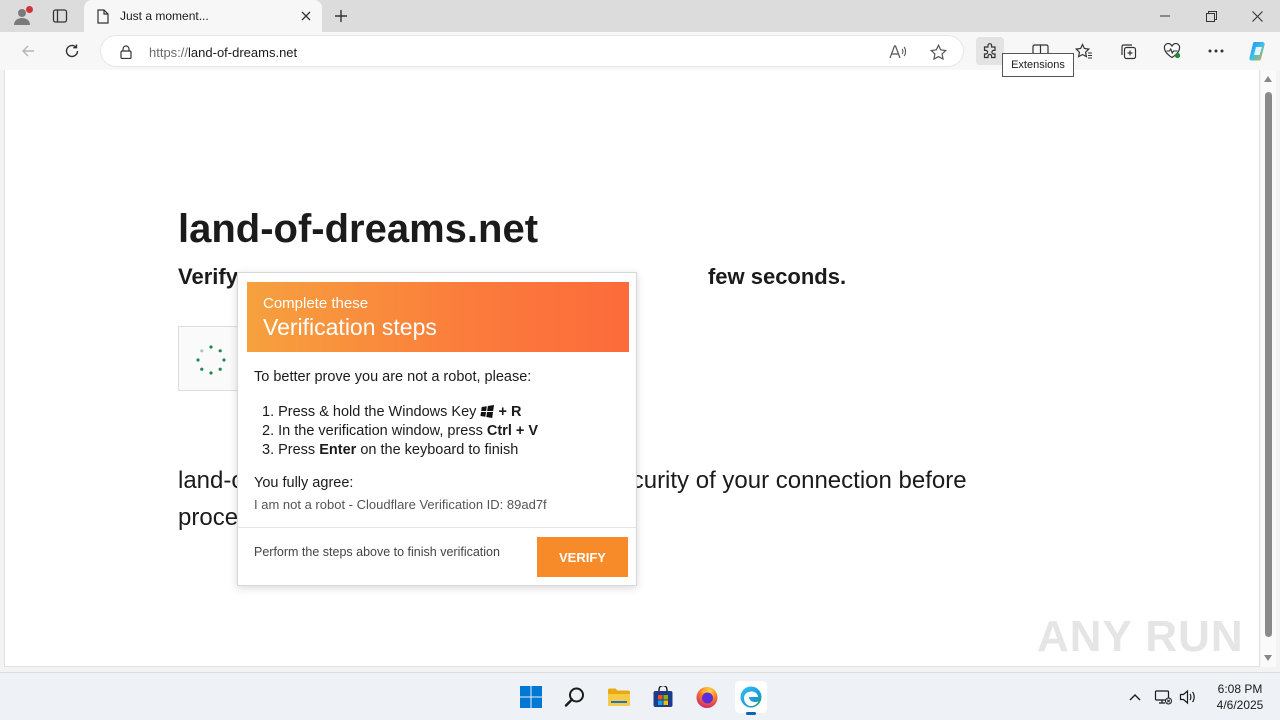  I want to click on restore-icon, so click(1211, 16).